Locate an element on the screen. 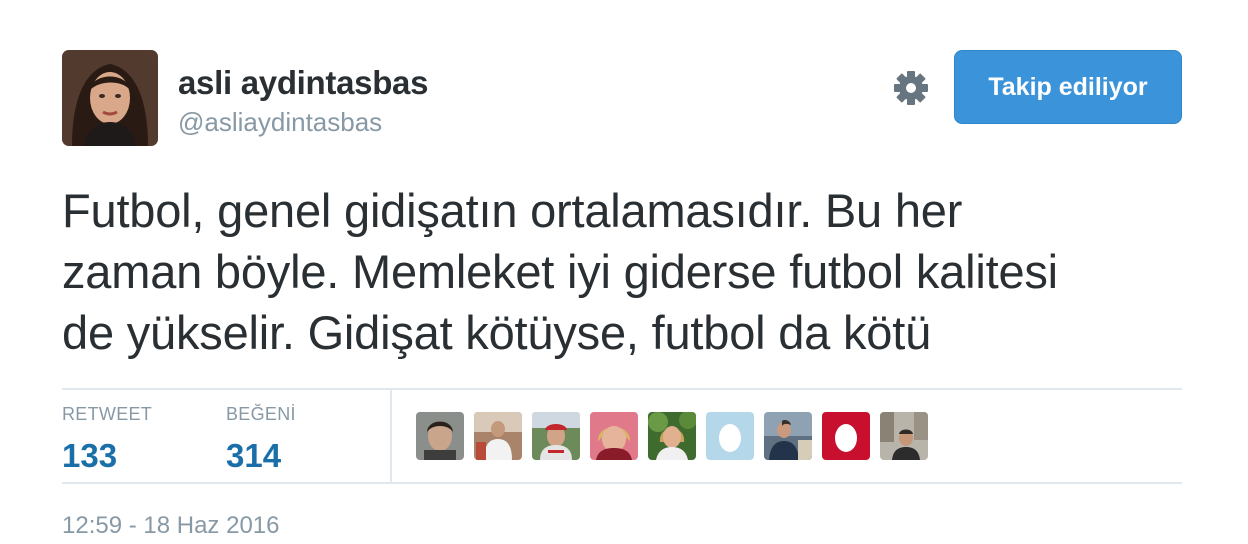  retweet-stat: RETWEET 133 is located at coordinates (107, 439).